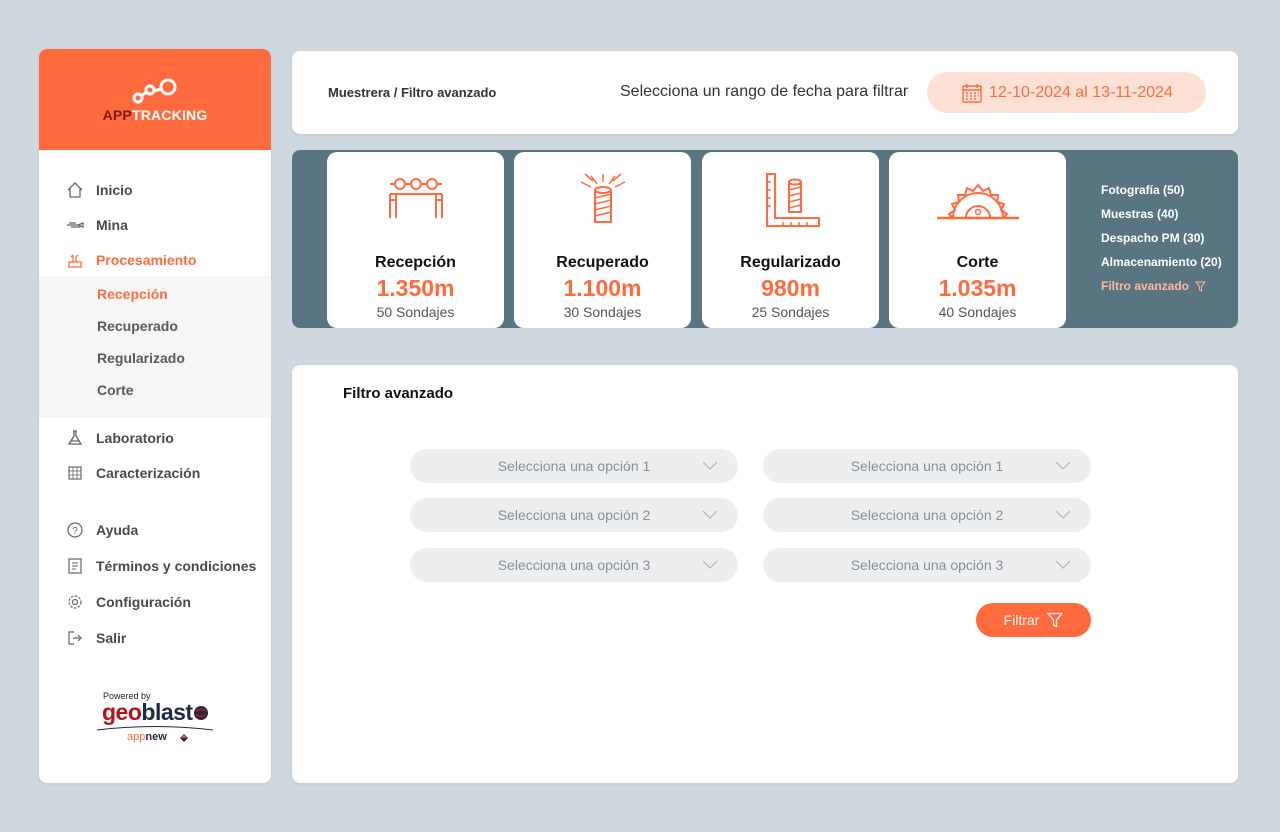  I want to click on sidebar-subnav: Recepción Recuperado Regularizado Corte, so click(155, 347).